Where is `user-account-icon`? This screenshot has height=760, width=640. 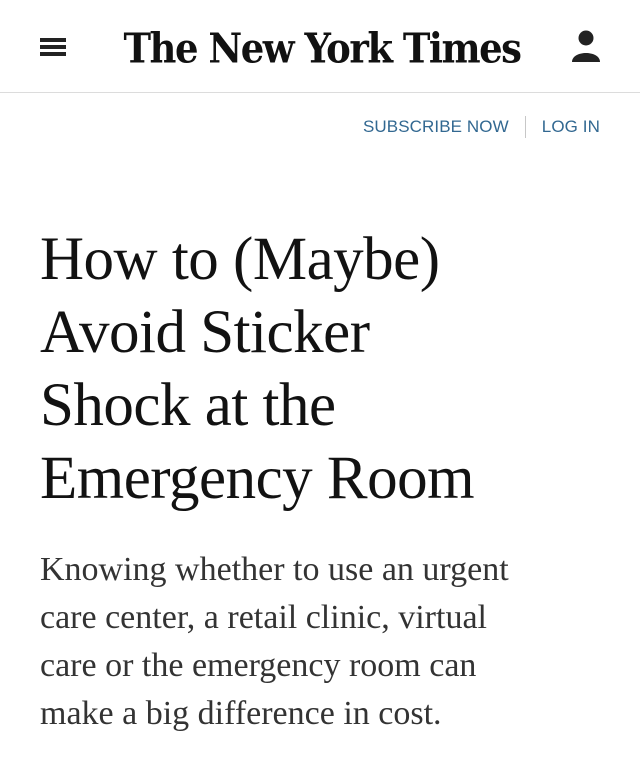 user-account-icon is located at coordinates (586, 46).